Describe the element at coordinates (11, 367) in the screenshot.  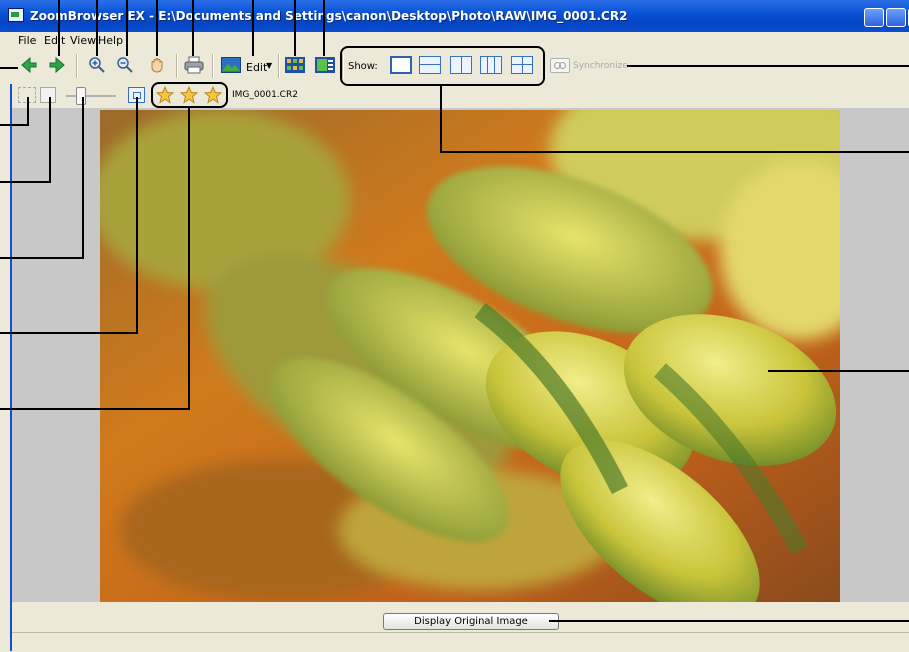
I see `window-left-border` at that location.